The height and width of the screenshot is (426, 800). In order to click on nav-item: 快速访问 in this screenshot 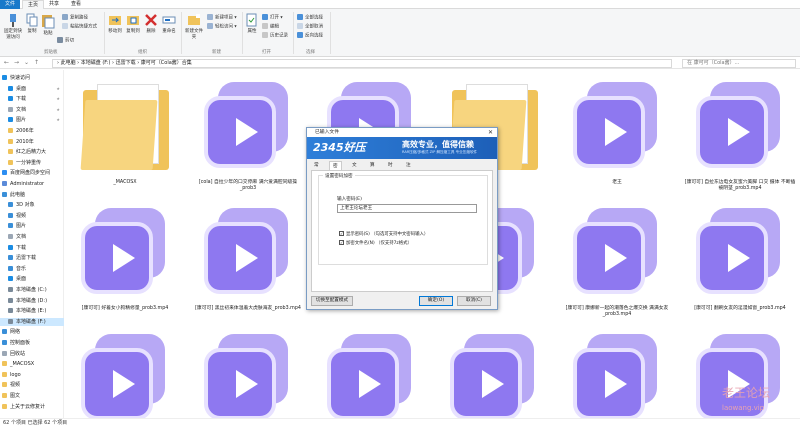, I will do `click(32, 78)`.